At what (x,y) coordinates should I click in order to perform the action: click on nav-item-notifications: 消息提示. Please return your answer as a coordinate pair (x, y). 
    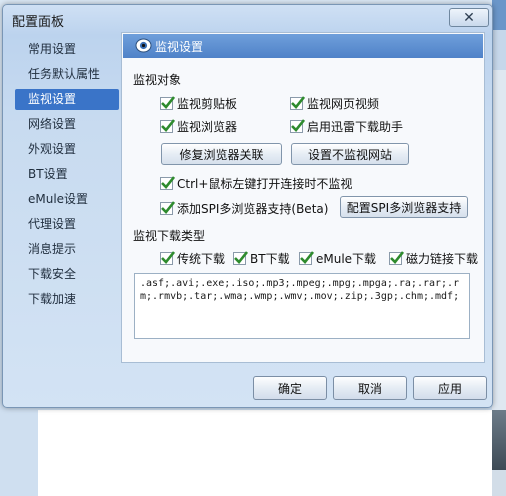
    Looking at the image, I should click on (67, 249).